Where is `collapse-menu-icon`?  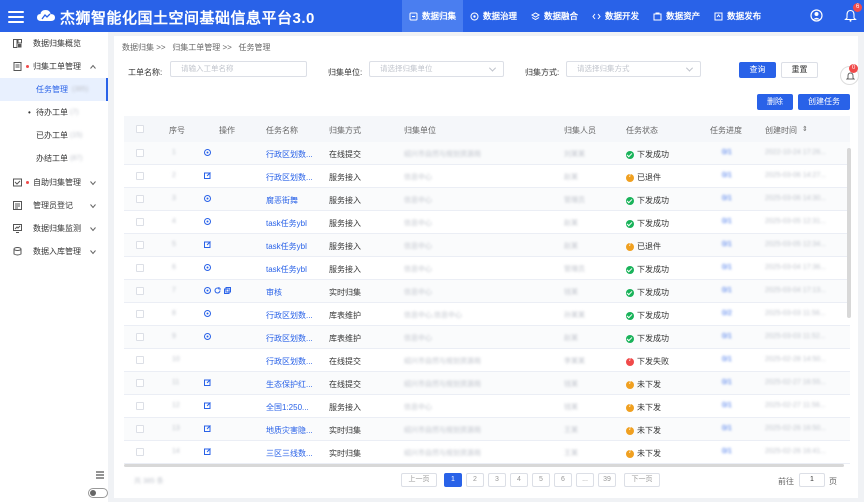 collapse-menu-icon is located at coordinates (100, 475).